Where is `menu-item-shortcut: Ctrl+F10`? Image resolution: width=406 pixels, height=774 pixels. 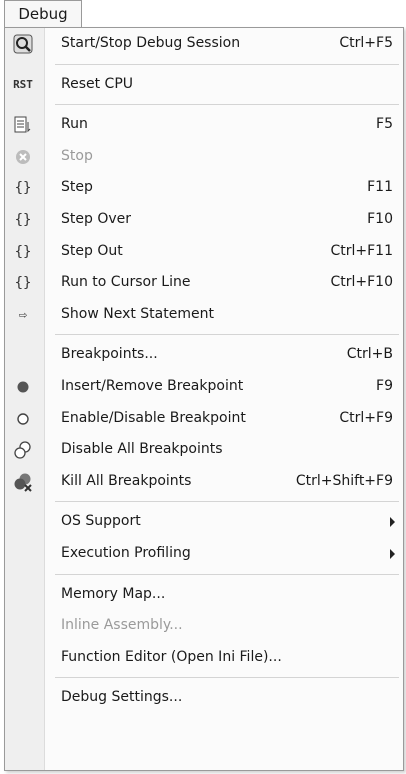 menu-item-shortcut: Ctrl+F10 is located at coordinates (361, 282).